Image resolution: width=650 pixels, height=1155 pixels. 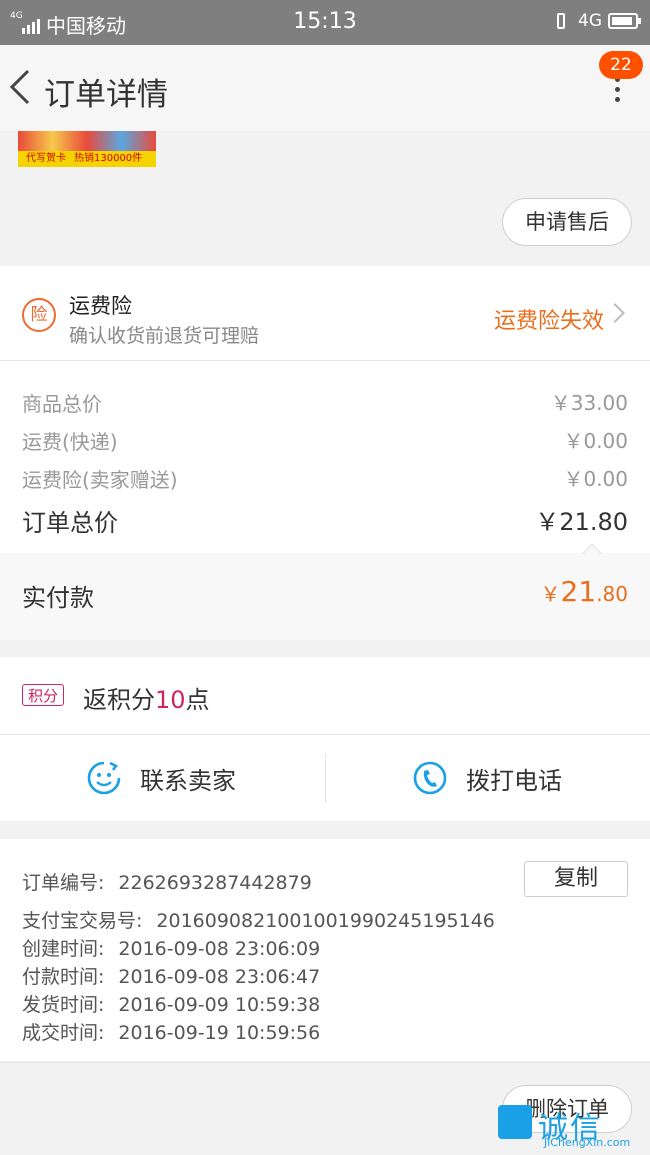 I want to click on order-number-value: 2262693287442879, so click(x=215, y=883).